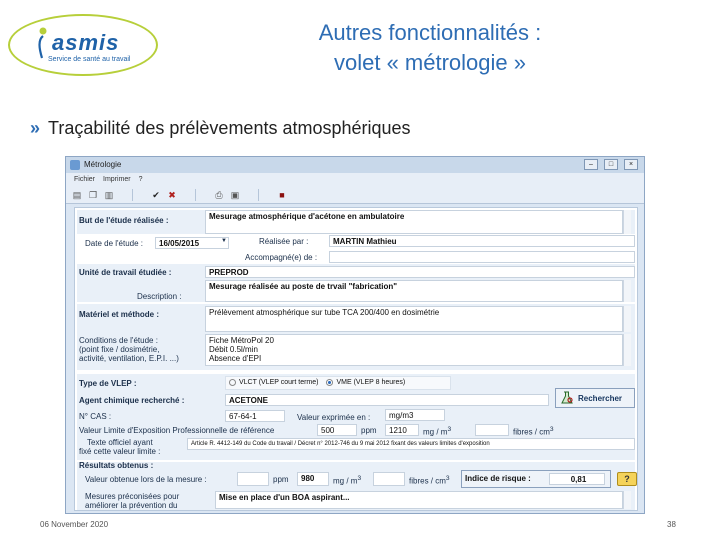  Describe the element at coordinates (42, 43) in the screenshot. I see `person-icon` at that location.